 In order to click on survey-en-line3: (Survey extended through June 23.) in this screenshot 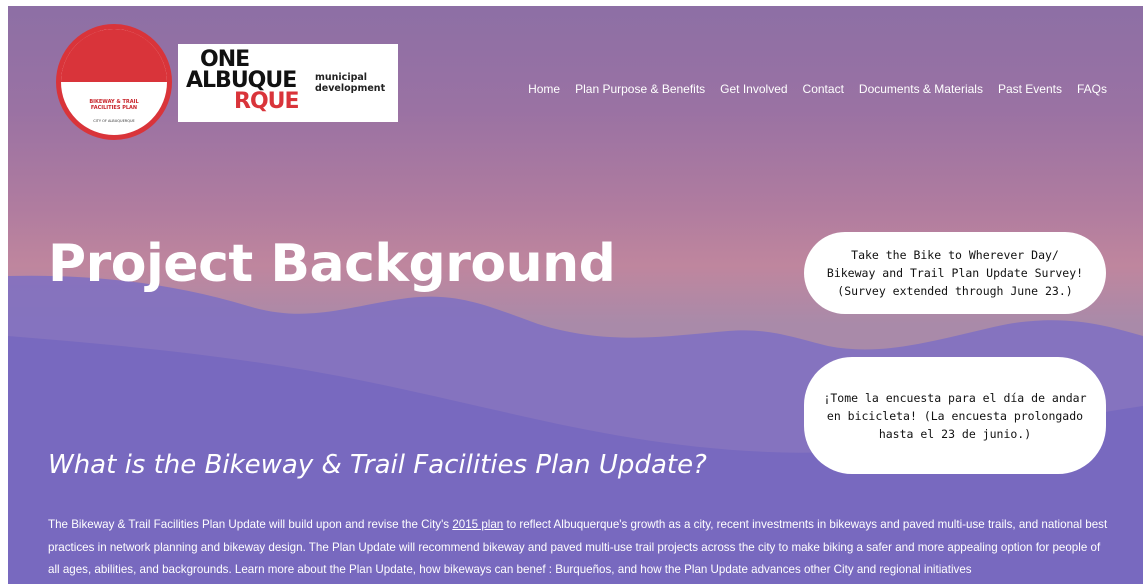, I will do `click(955, 291)`.